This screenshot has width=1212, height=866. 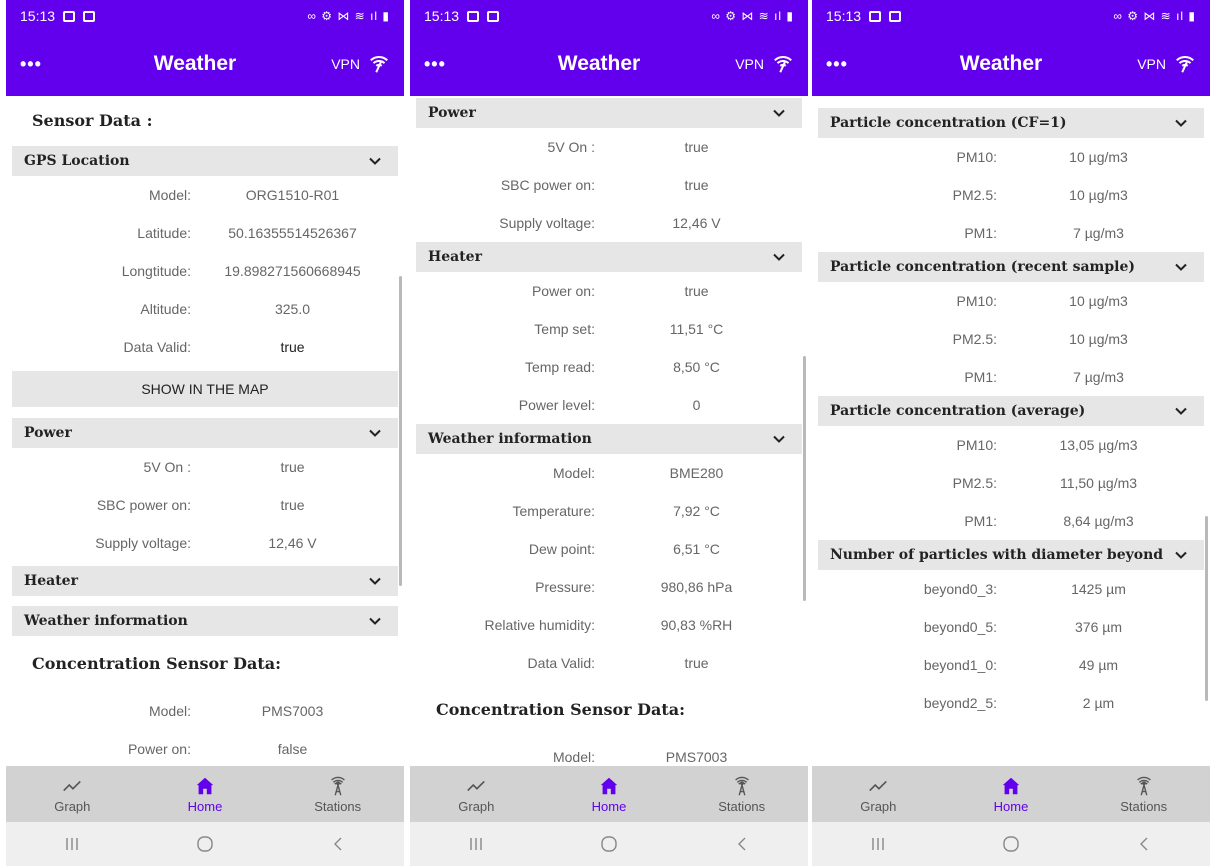 I want to click on circle-home-icon, so click(x=205, y=844).